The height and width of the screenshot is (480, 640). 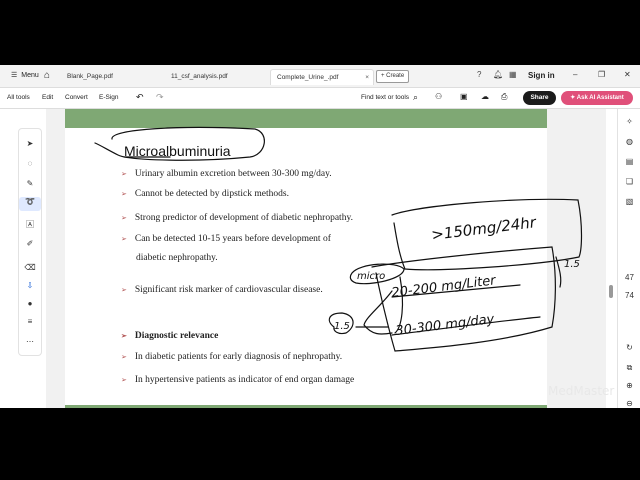 I want to click on line-weight-icon: ≡, so click(x=30, y=321).